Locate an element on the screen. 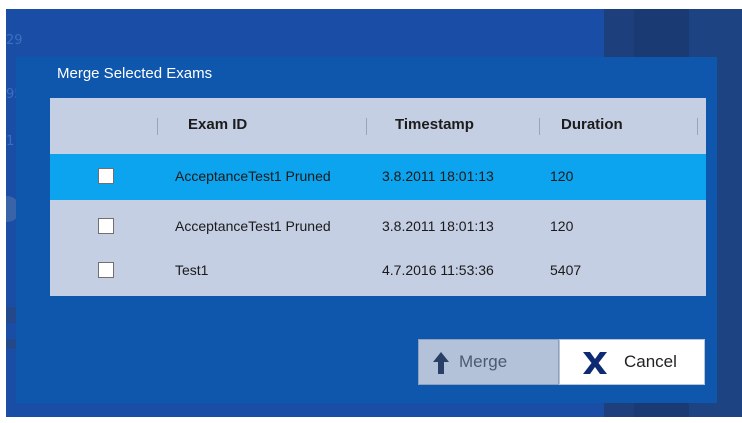 Image resolution: width=742 pixels, height=423 pixels. x-icon is located at coordinates (595, 363).